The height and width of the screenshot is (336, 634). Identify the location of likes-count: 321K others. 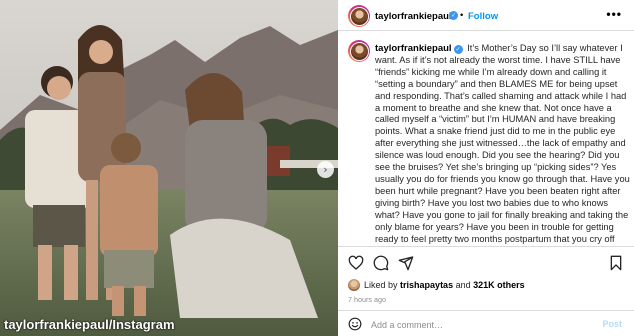
(499, 285).